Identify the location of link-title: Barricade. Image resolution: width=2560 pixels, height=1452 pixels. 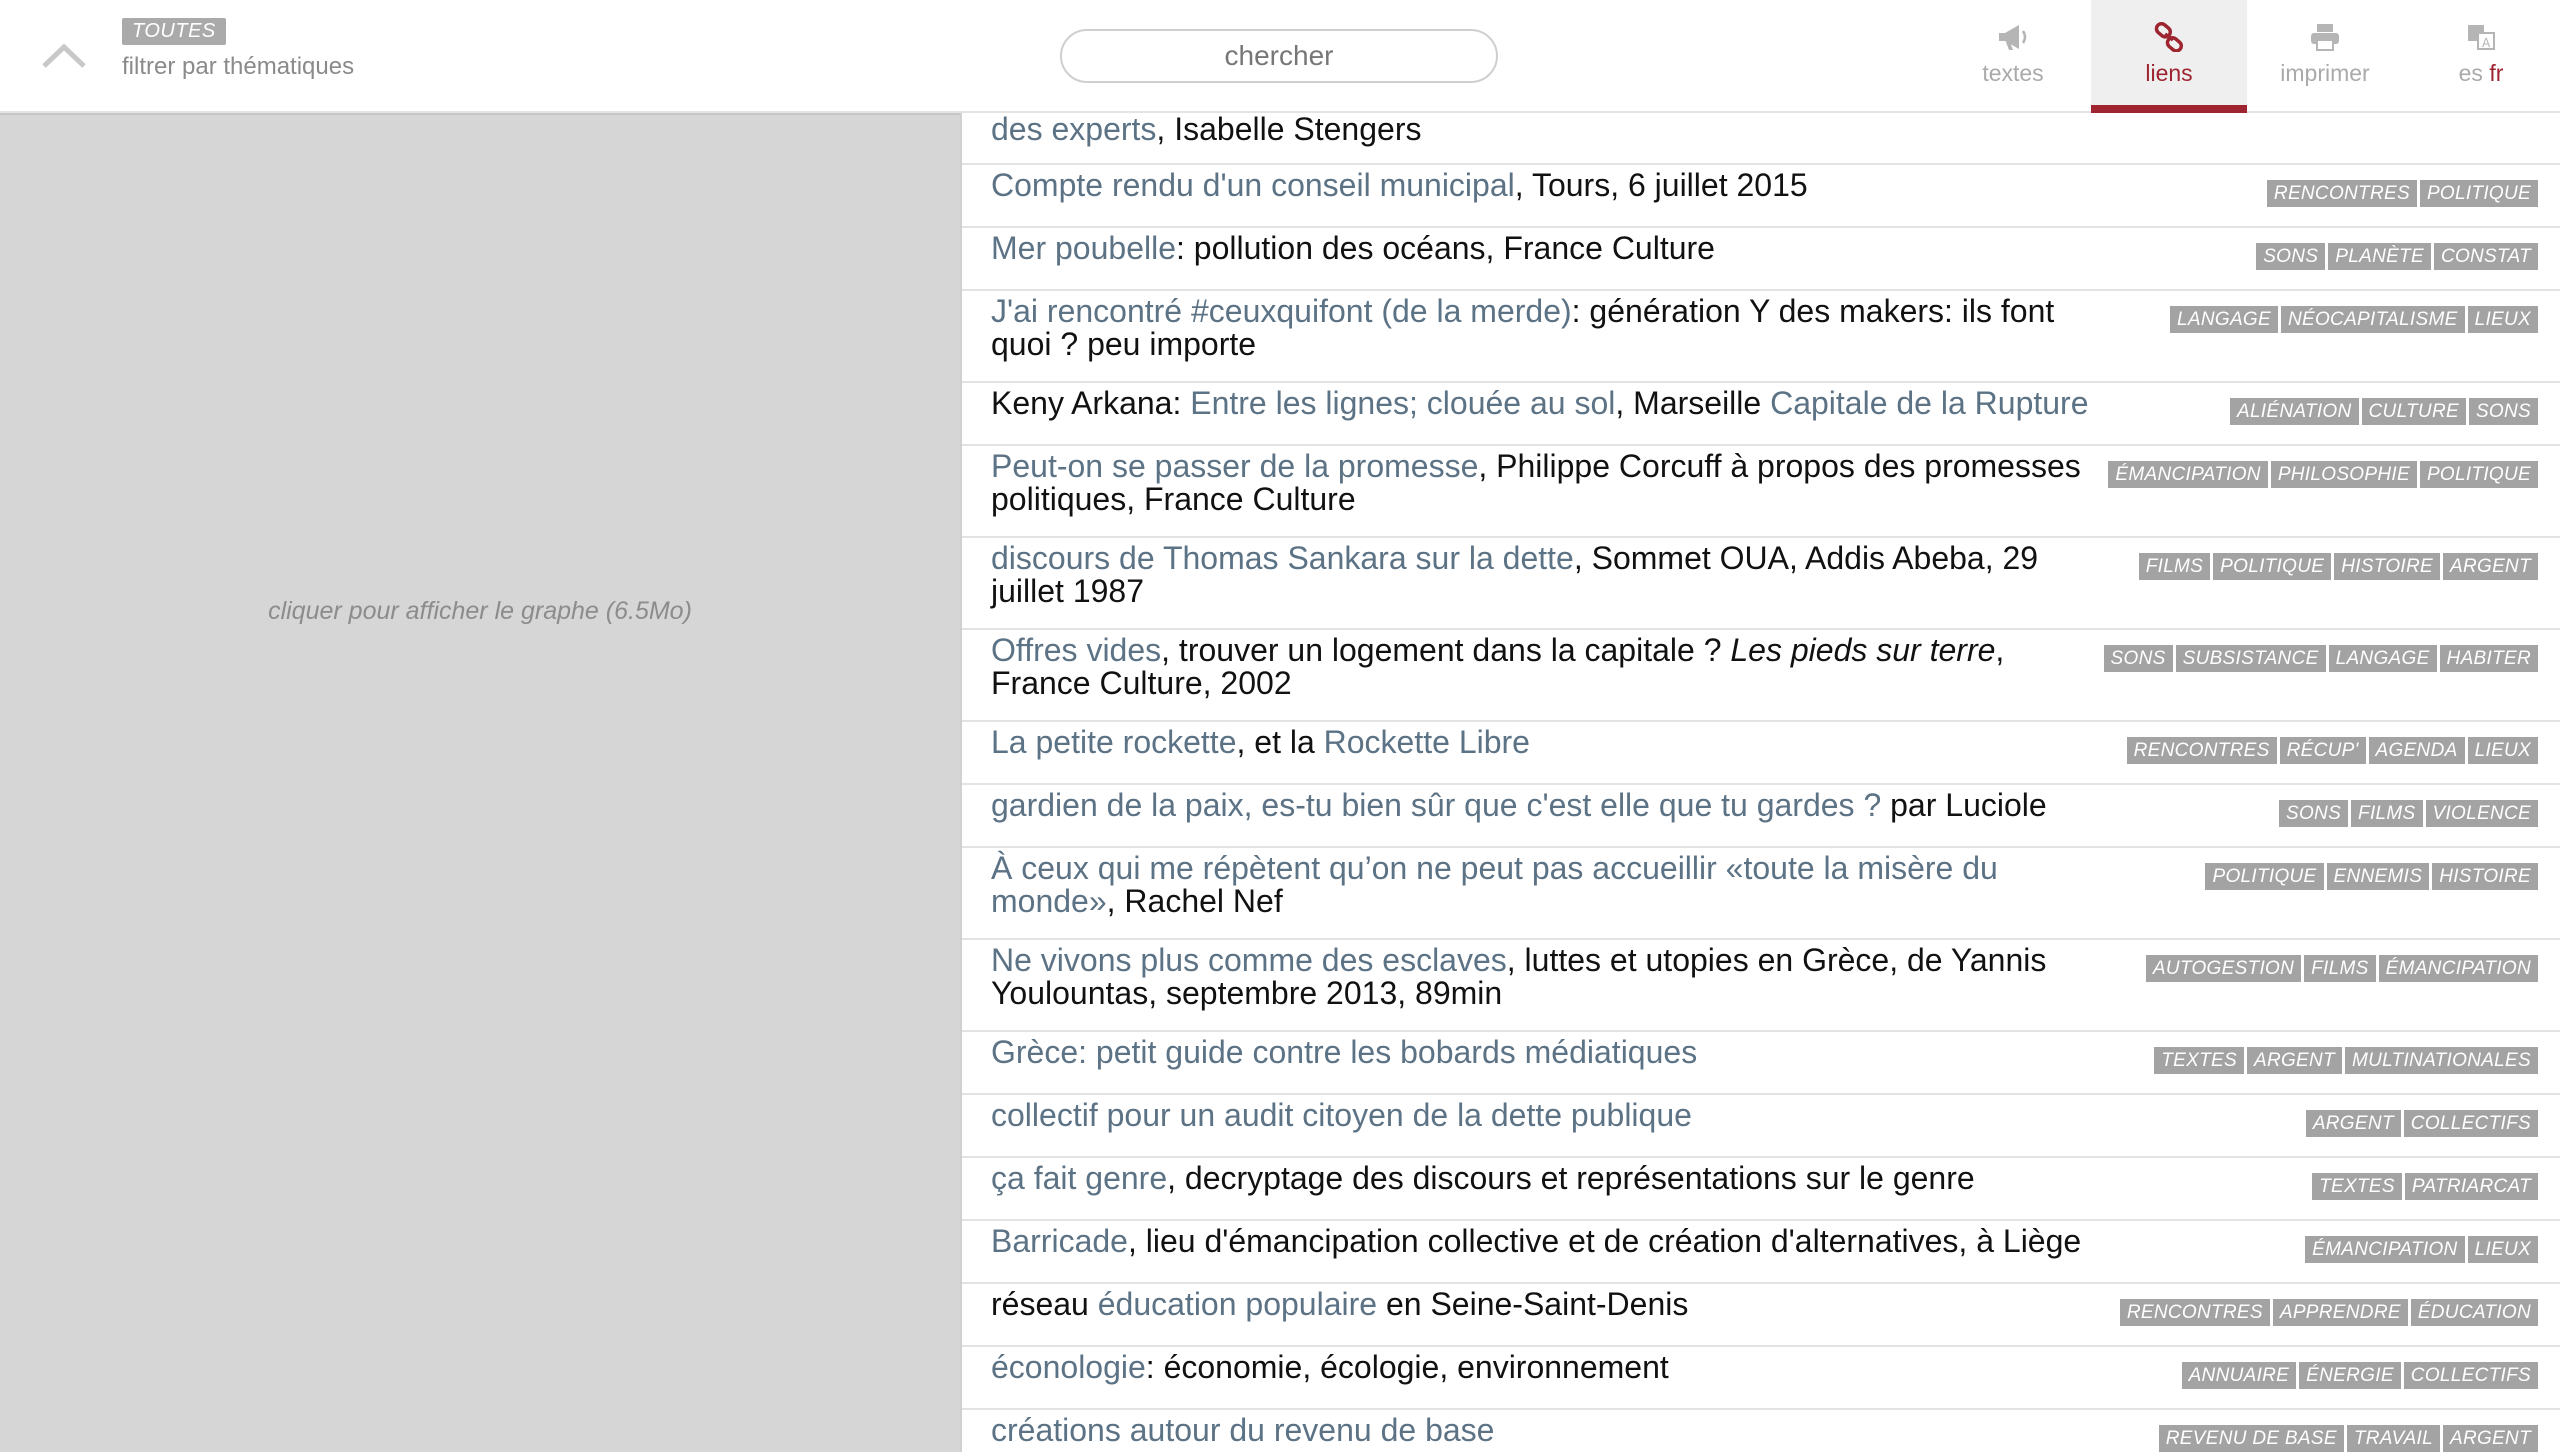
(1059, 1241).